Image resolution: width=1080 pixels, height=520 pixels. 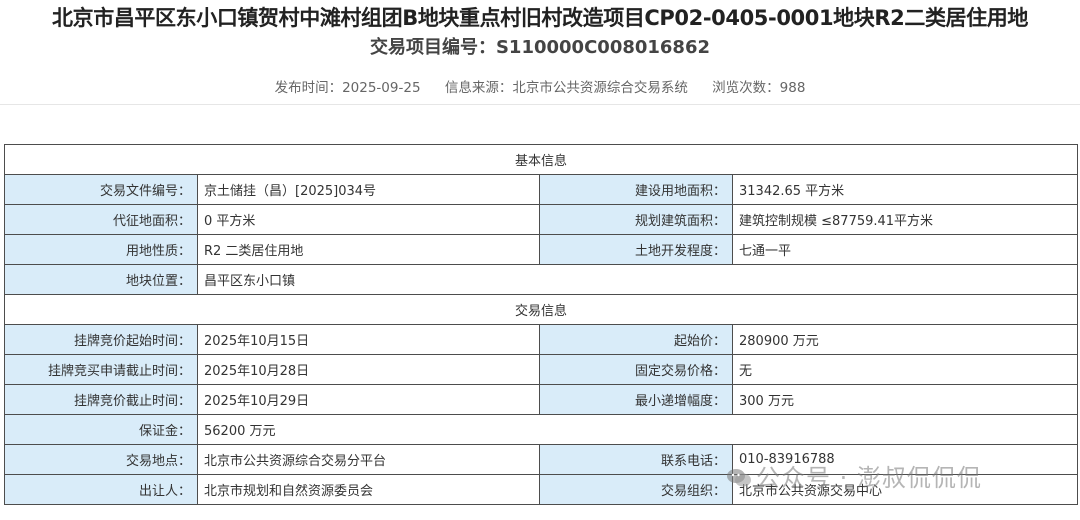 What do you see at coordinates (636, 219) in the screenshot?
I see `field-label: 规划建筑面积：` at bounding box center [636, 219].